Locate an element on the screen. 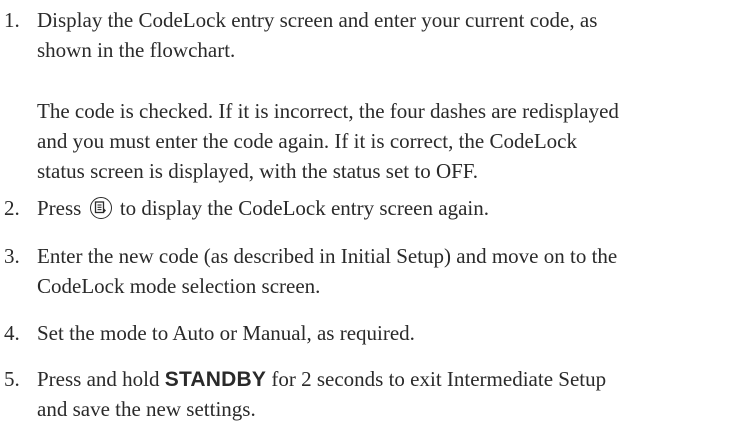  step-prefix: Press is located at coordinates (59, 208).